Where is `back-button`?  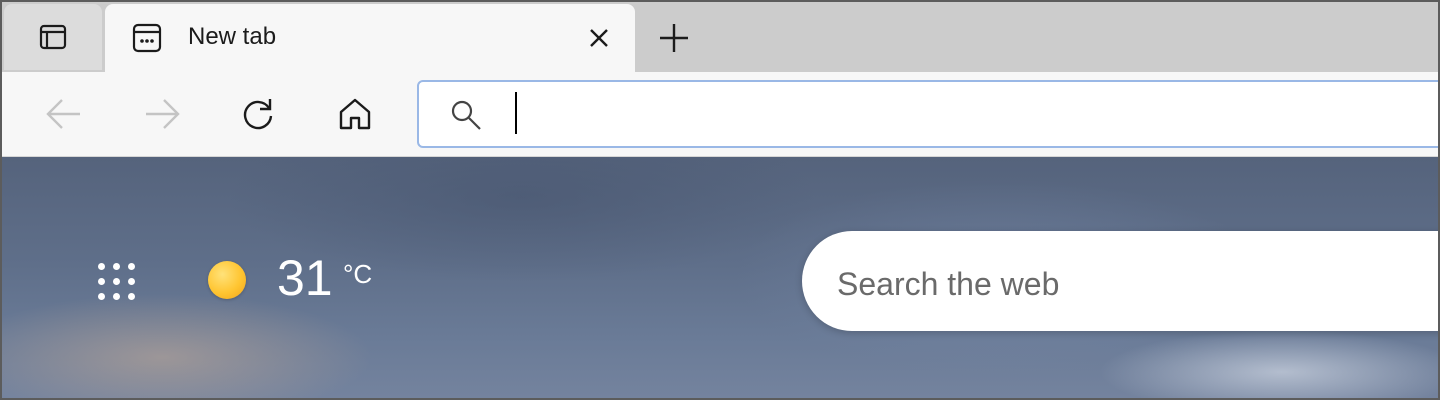 back-button is located at coordinates (64, 114).